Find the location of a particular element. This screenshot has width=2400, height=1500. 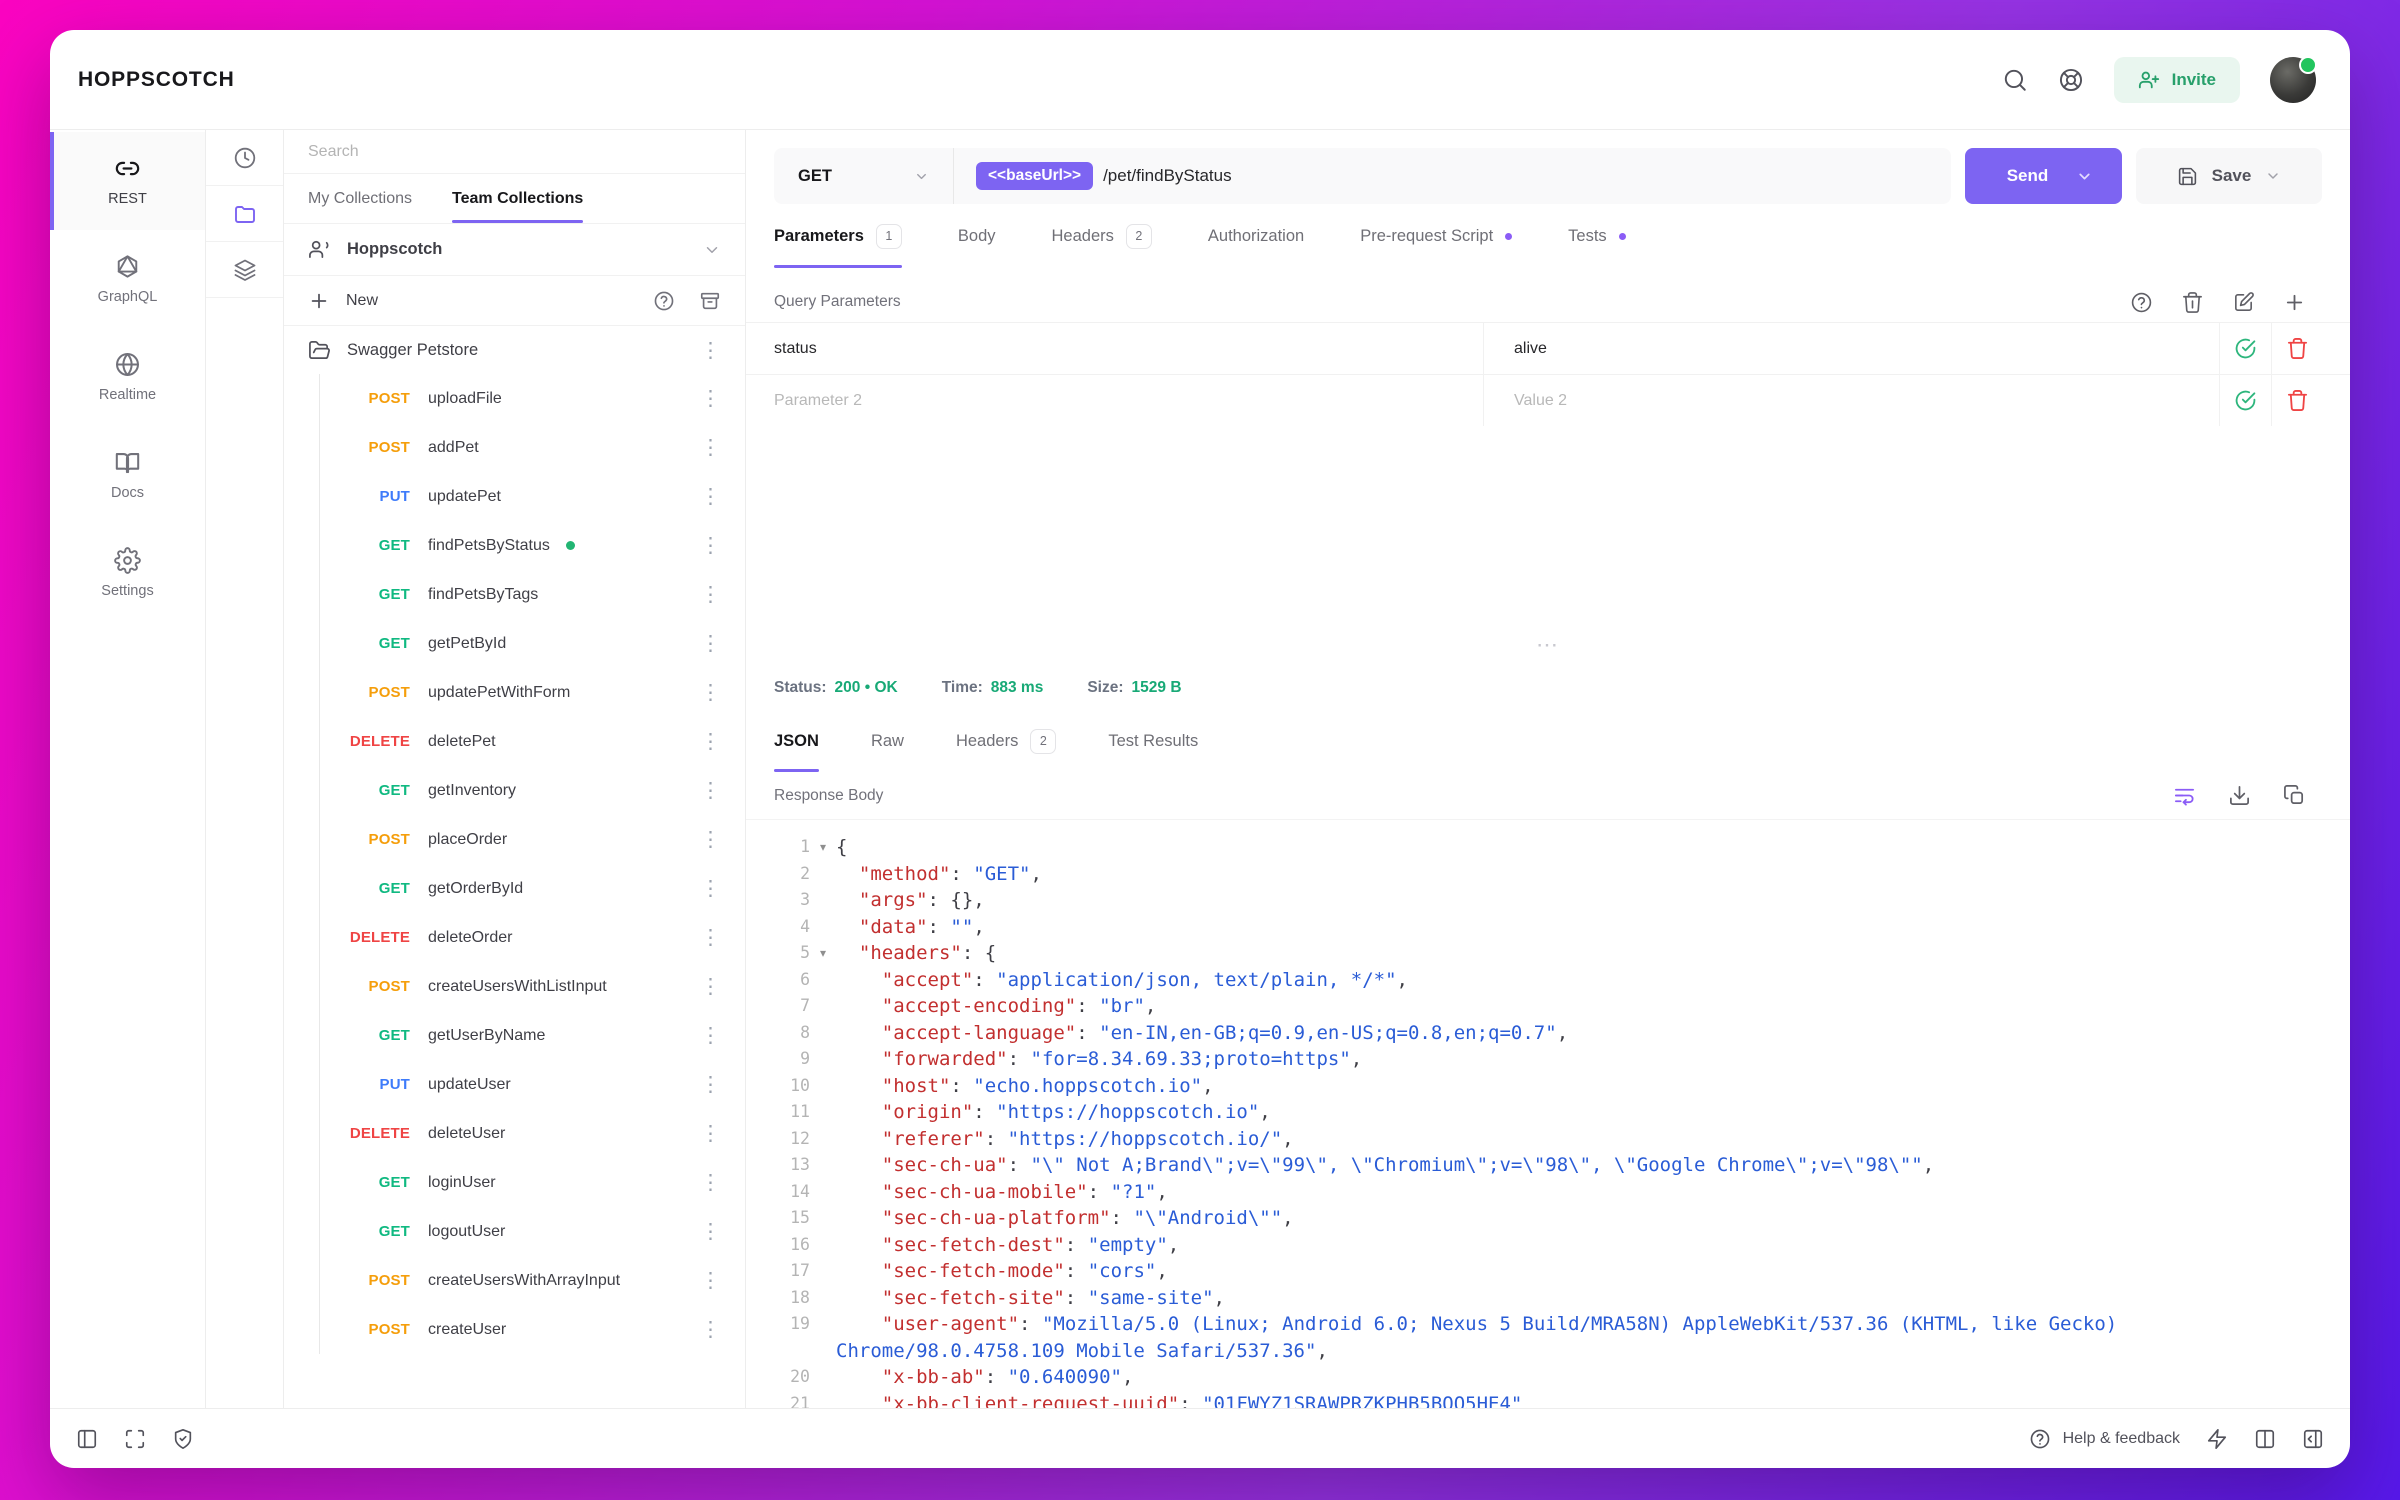

collection-folder: Swagger Petstore ⋮ is located at coordinates (514, 350).